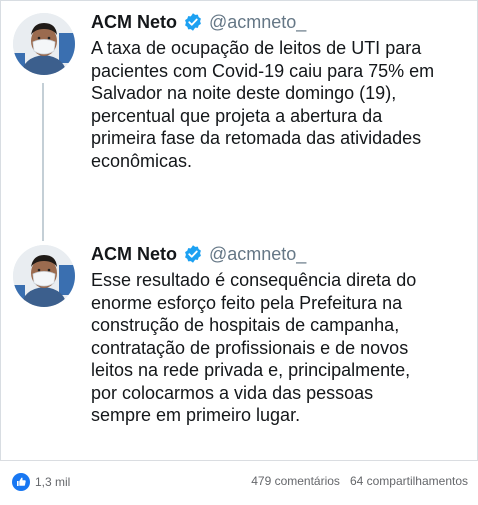 The width and height of the screenshot is (478, 505). I want to click on reactions-summary: 1,3 mil, so click(41, 482).